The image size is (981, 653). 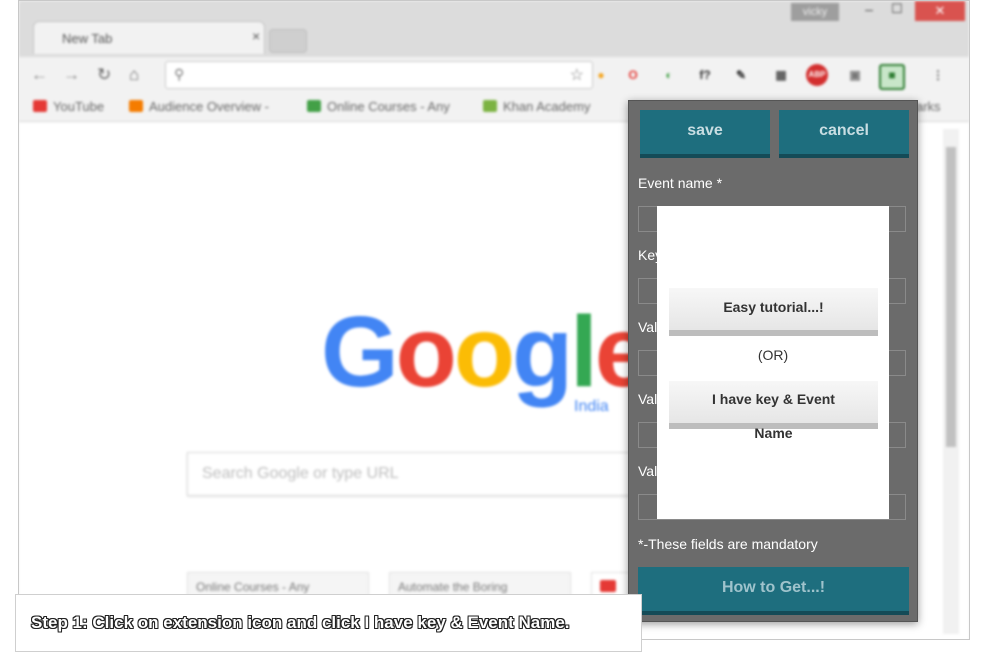 What do you see at coordinates (179, 74) in the screenshot?
I see `search-icon: ⚲` at bounding box center [179, 74].